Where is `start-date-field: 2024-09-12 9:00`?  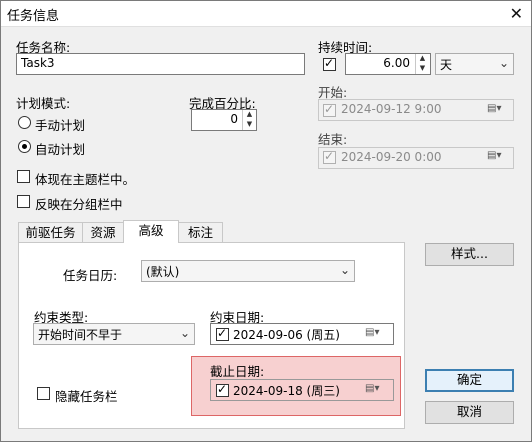 start-date-field: 2024-09-12 9:00 is located at coordinates (416, 110).